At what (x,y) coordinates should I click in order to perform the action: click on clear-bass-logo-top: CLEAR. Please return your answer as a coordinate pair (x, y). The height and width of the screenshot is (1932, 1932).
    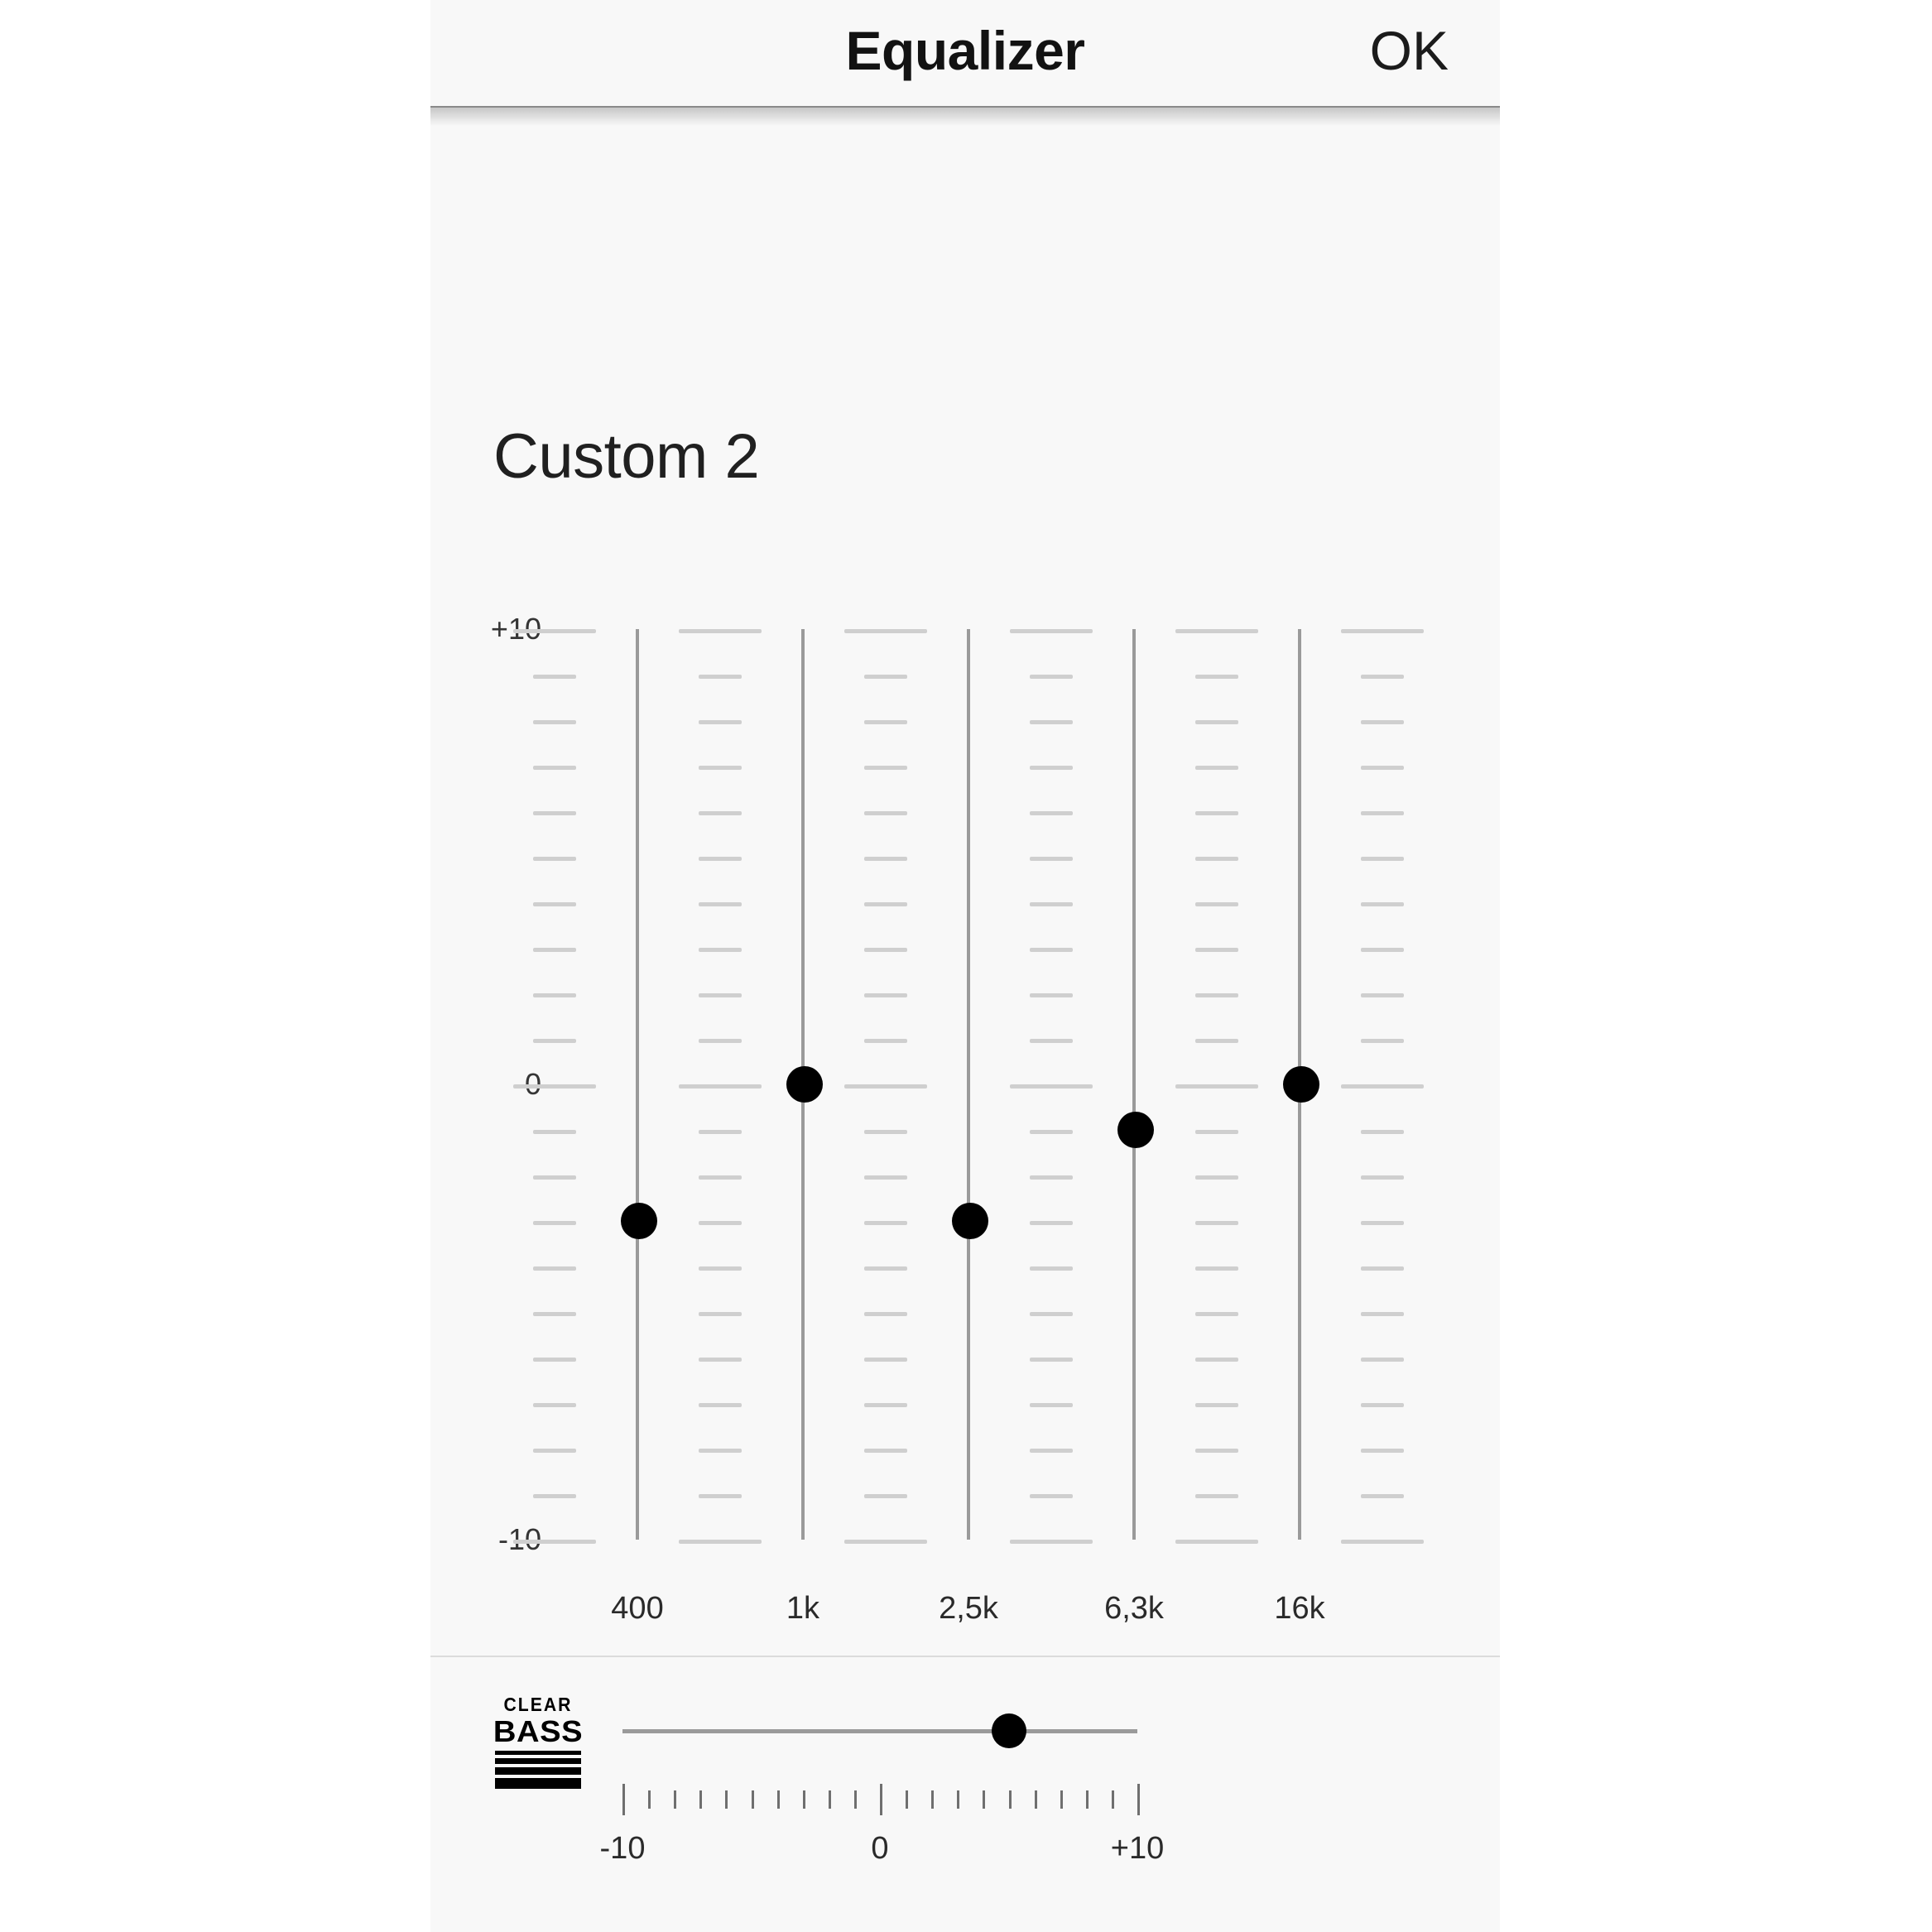
    Looking at the image, I should click on (538, 1704).